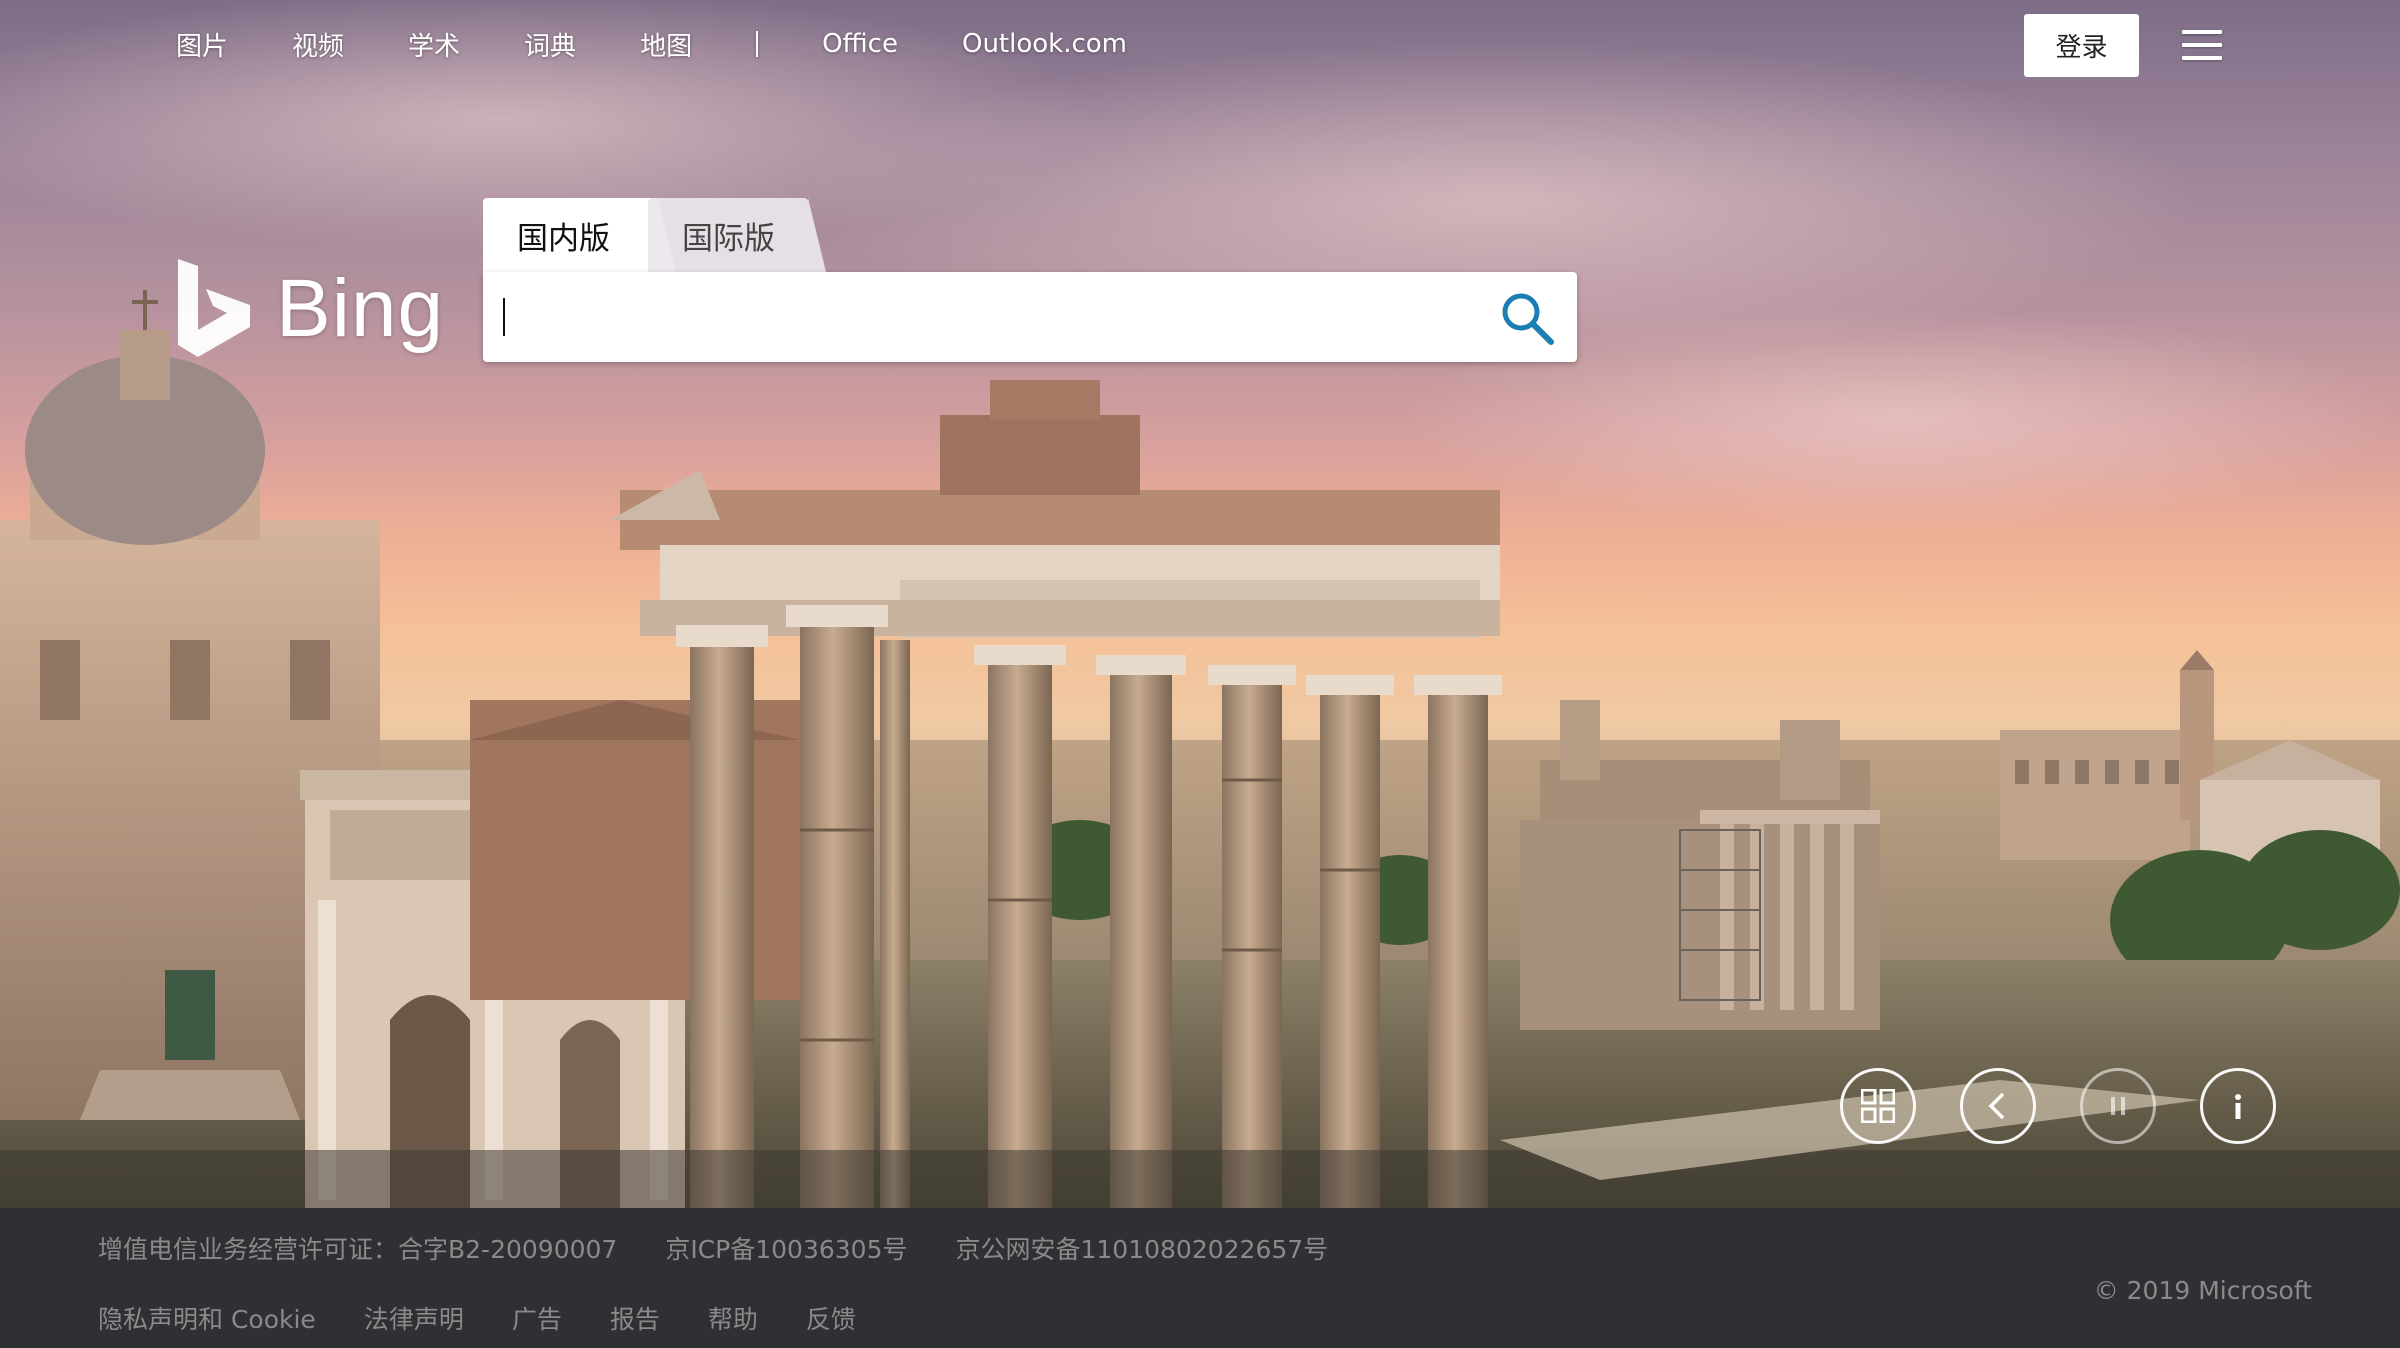 This screenshot has width=2400, height=1348. I want to click on pause-icon, so click(2118, 1106).